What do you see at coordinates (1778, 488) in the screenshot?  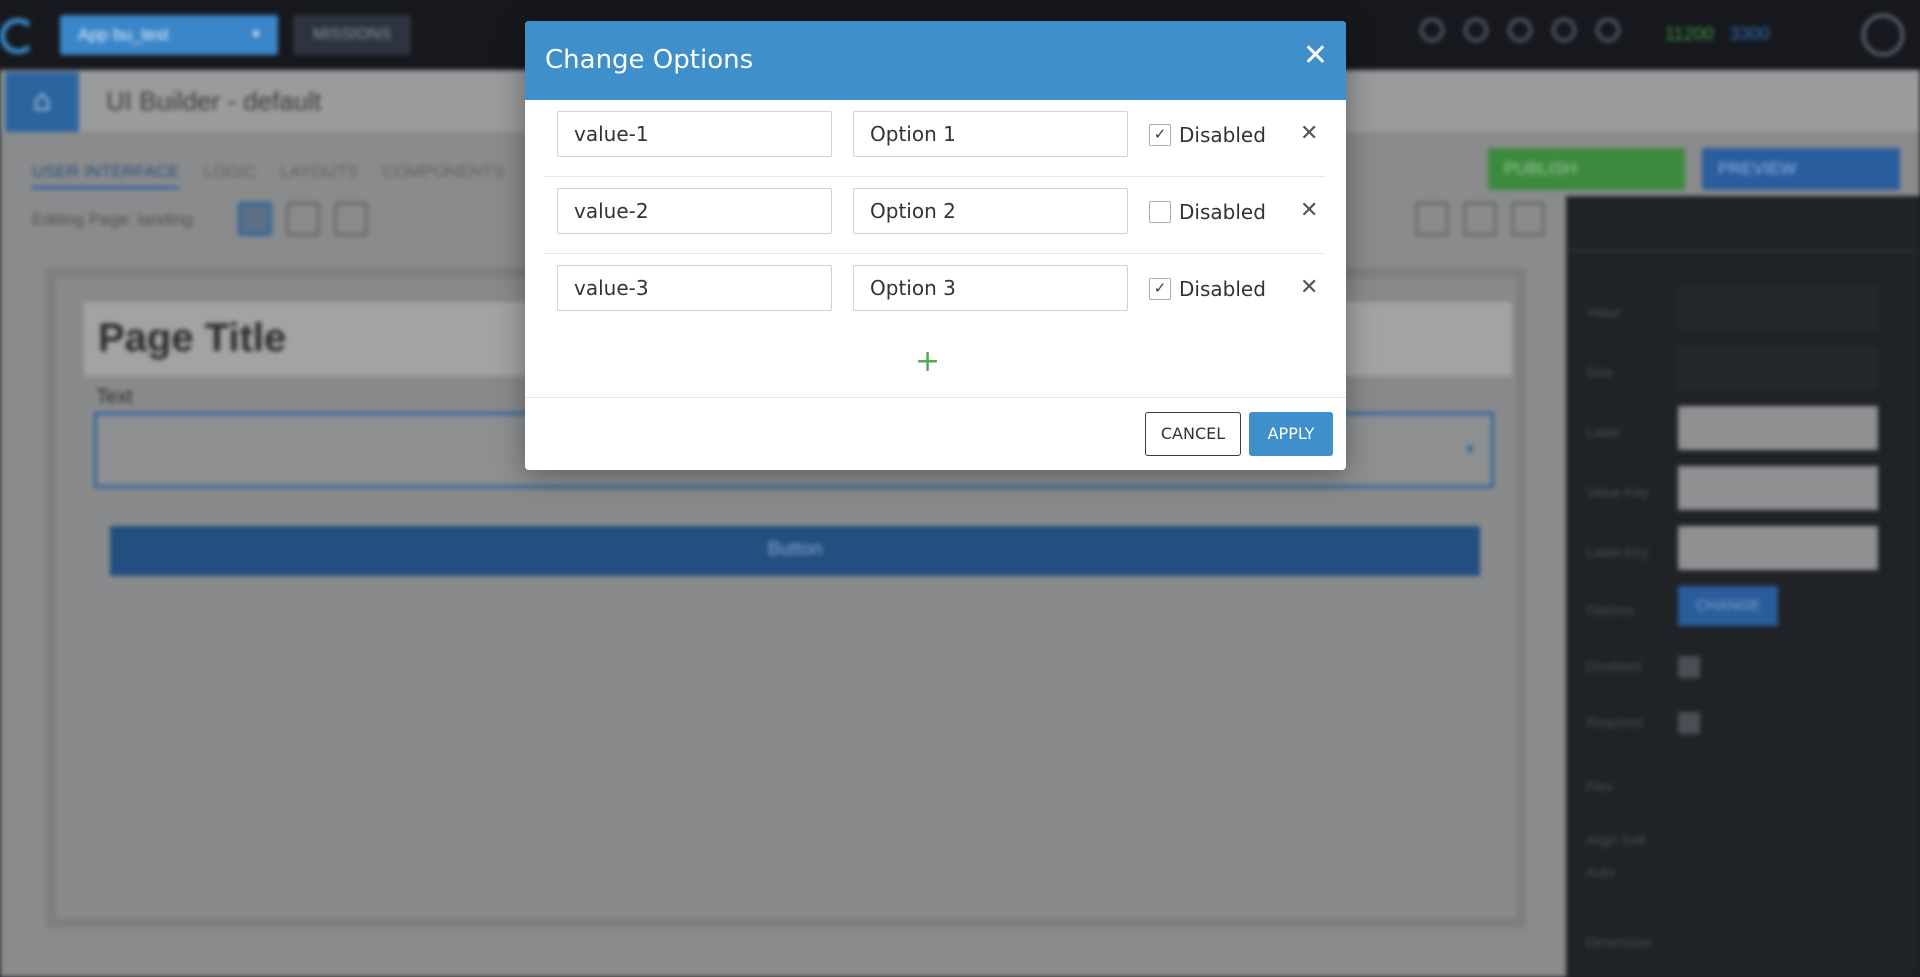 I see `prop-value-key-field` at bounding box center [1778, 488].